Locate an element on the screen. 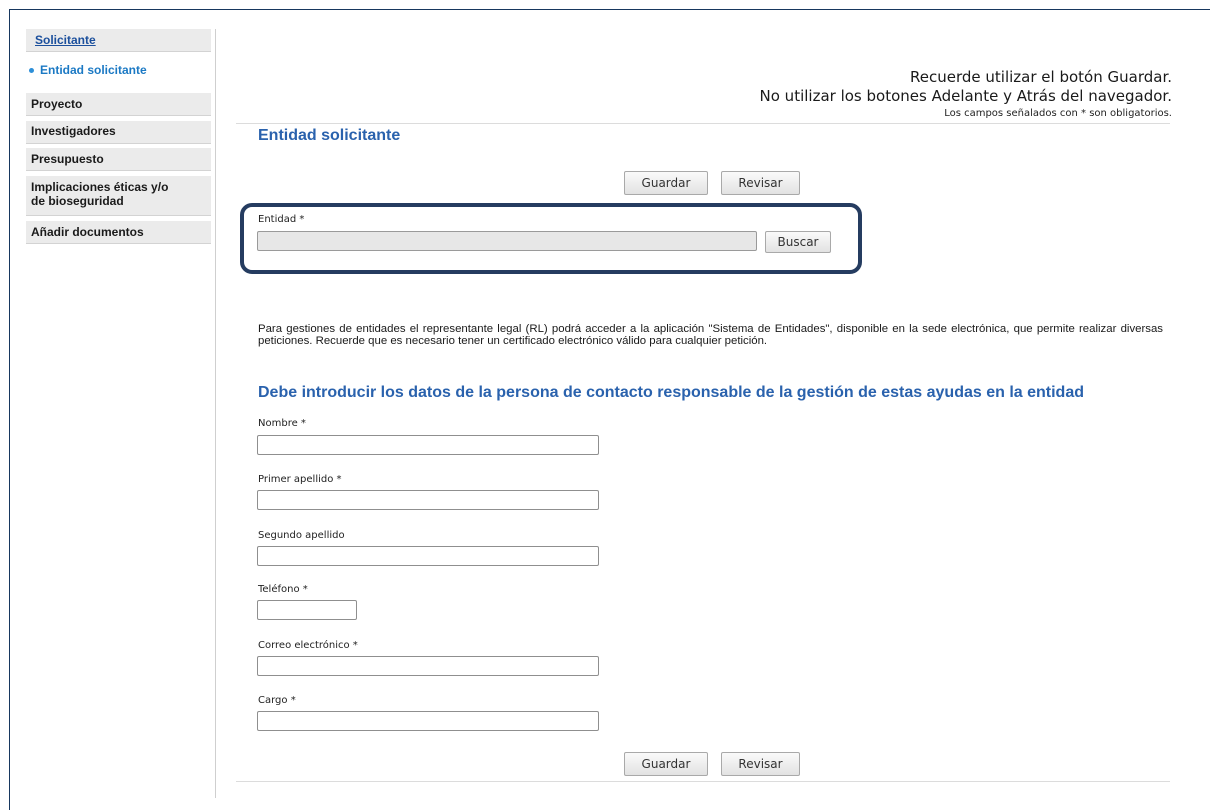 The height and width of the screenshot is (810, 1210). correo-label: Correo electrónico * is located at coordinates (308, 645).